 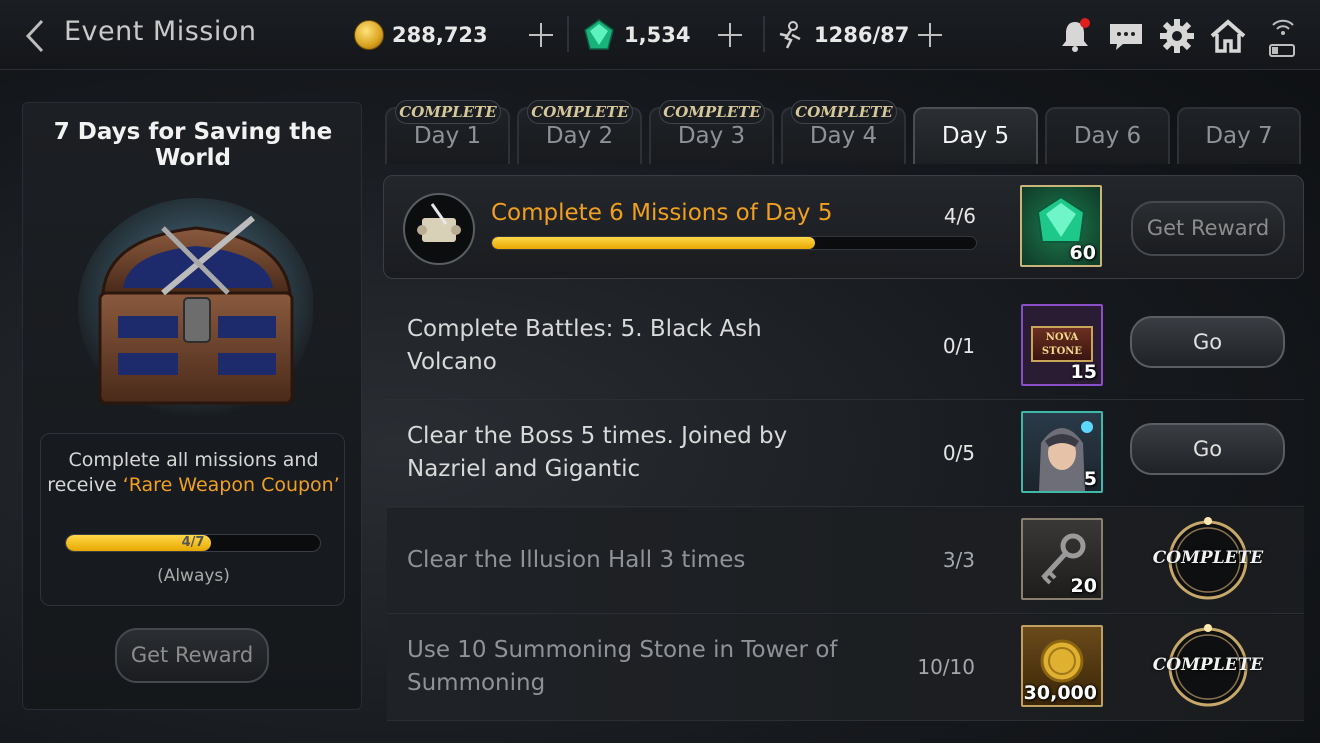 I want to click on event-period: (Always), so click(x=193, y=576).